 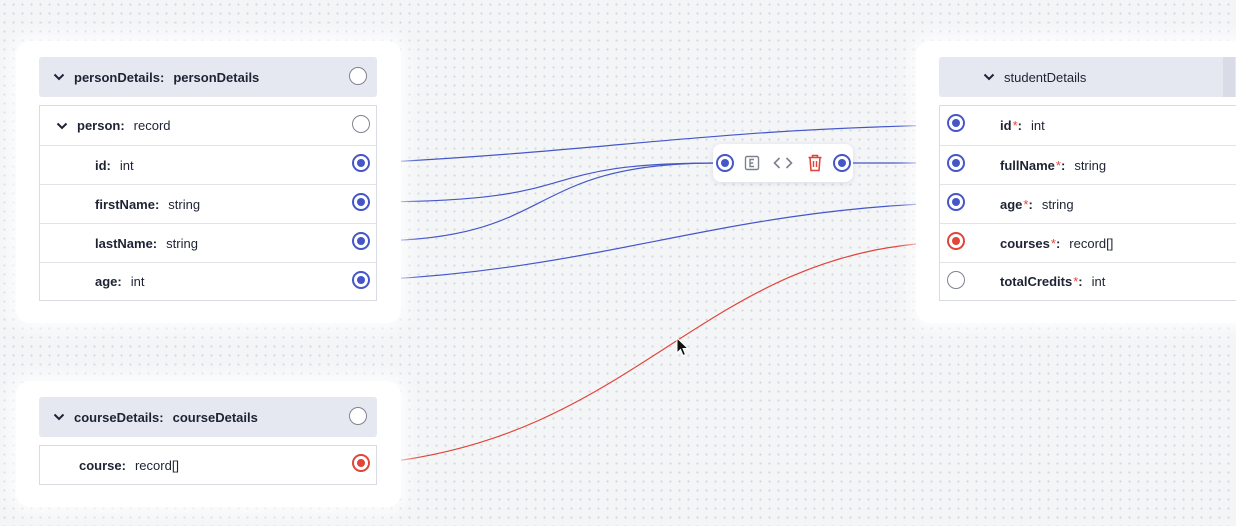 I want to click on target-colon-fullname: :, so click(x=1063, y=165).